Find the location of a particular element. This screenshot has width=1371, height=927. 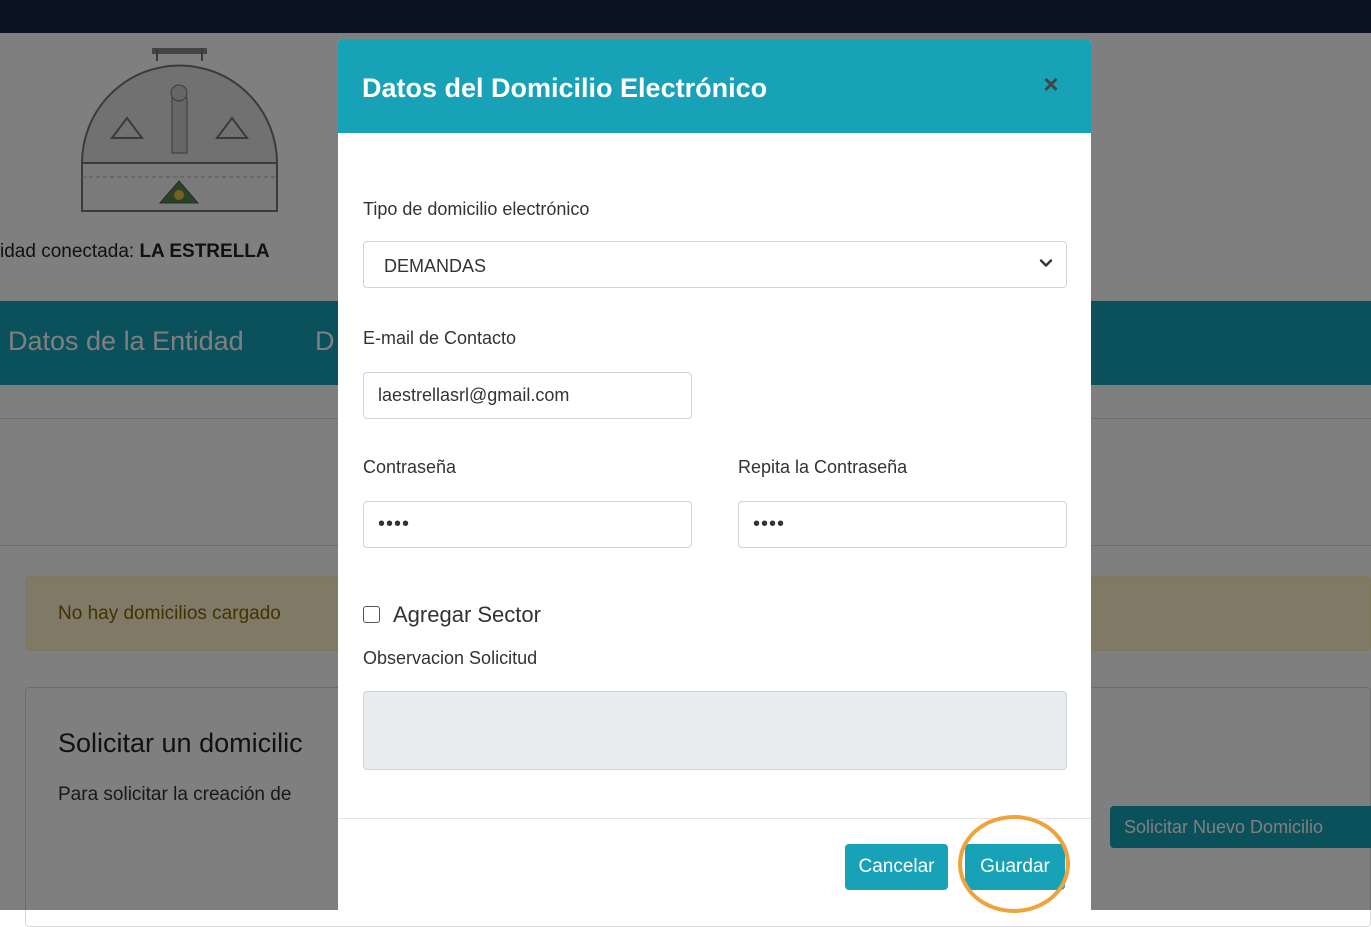

tipo-domicilio-select: DEMANDAS is located at coordinates (715, 264).